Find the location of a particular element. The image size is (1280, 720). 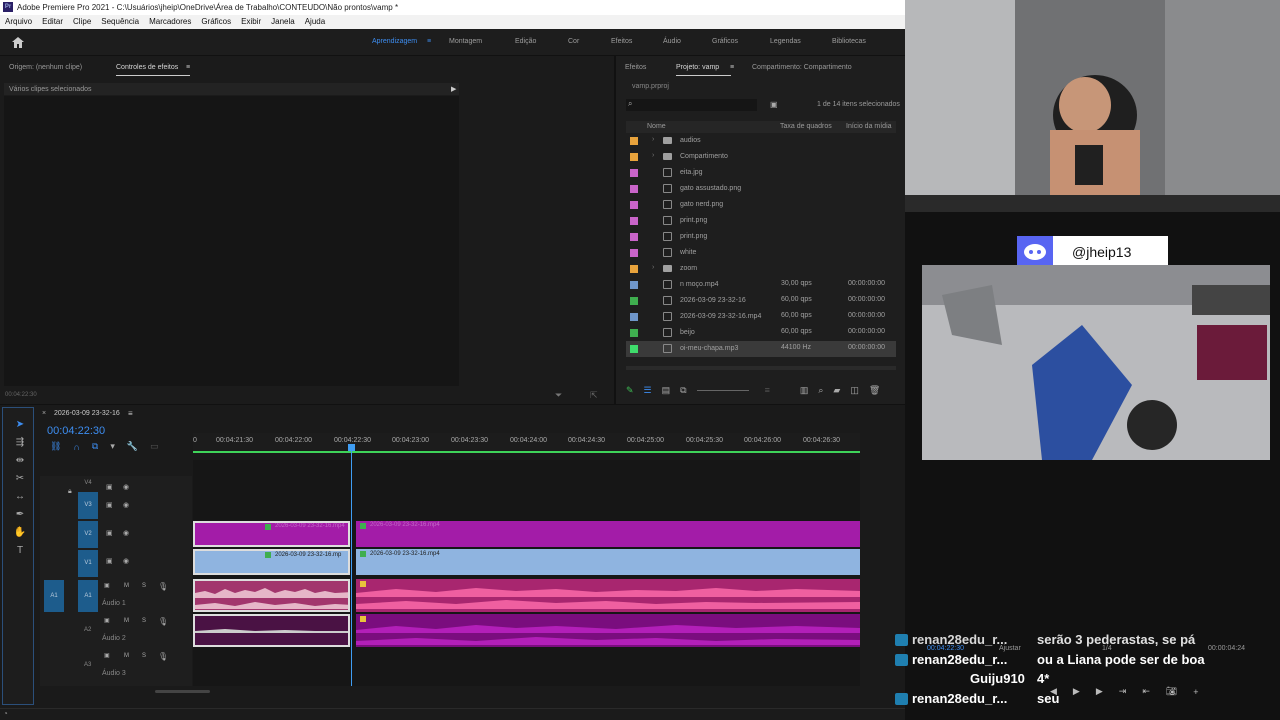

project-item: eita.jpg is located at coordinates (761, 173).